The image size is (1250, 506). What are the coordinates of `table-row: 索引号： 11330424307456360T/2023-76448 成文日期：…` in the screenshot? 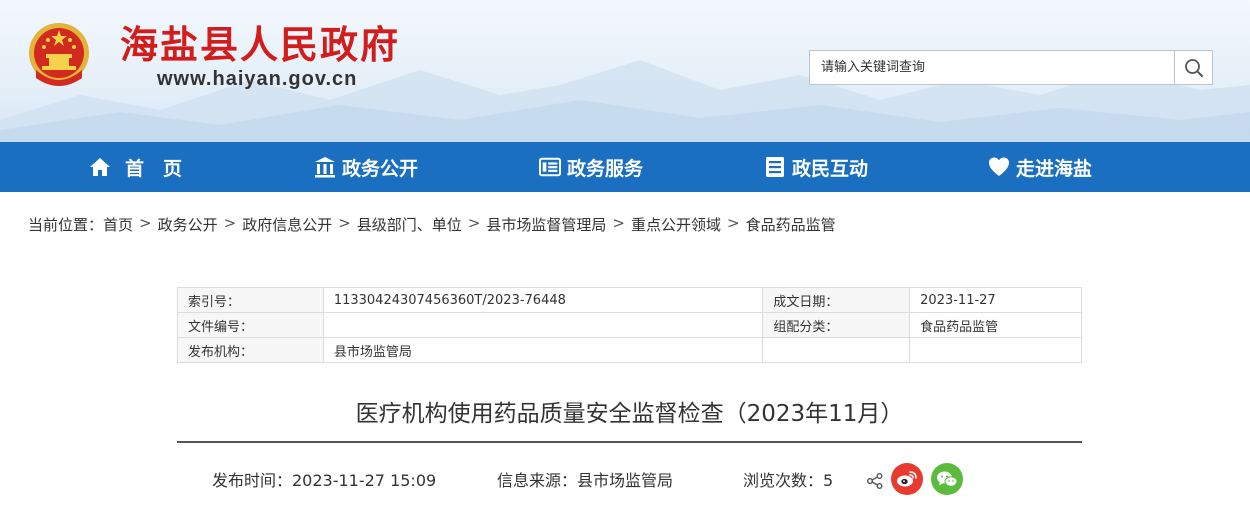 It's located at (629, 300).